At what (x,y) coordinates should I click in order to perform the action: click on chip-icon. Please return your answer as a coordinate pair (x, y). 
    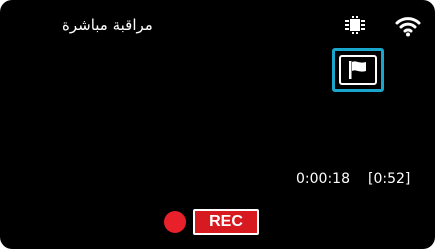
    Looking at the image, I should click on (355, 25).